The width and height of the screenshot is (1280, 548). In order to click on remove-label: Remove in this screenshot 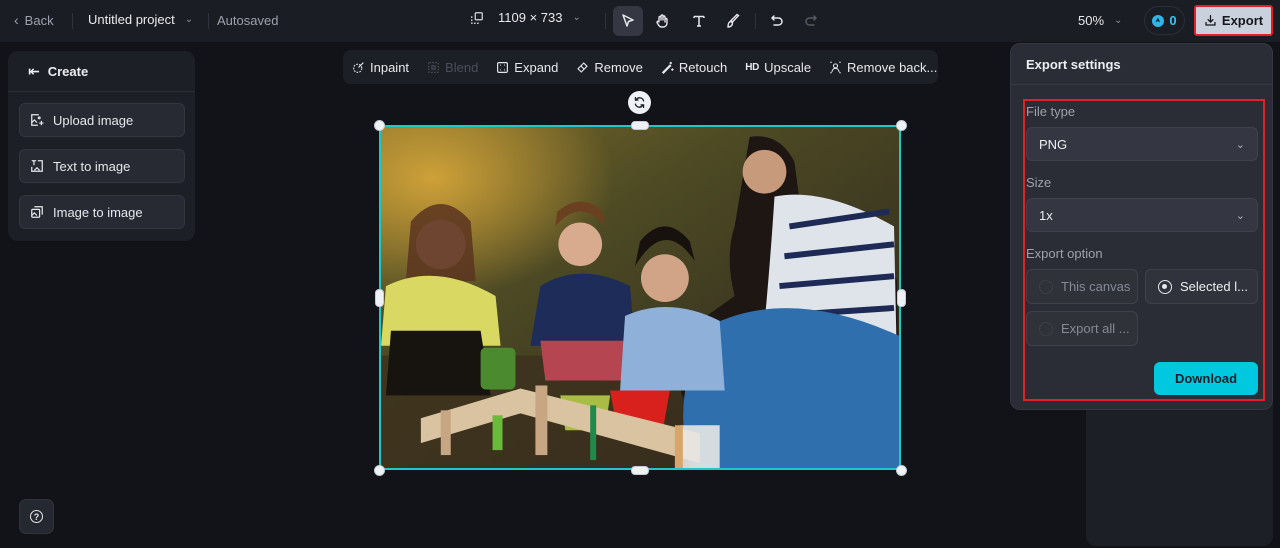, I will do `click(618, 67)`.